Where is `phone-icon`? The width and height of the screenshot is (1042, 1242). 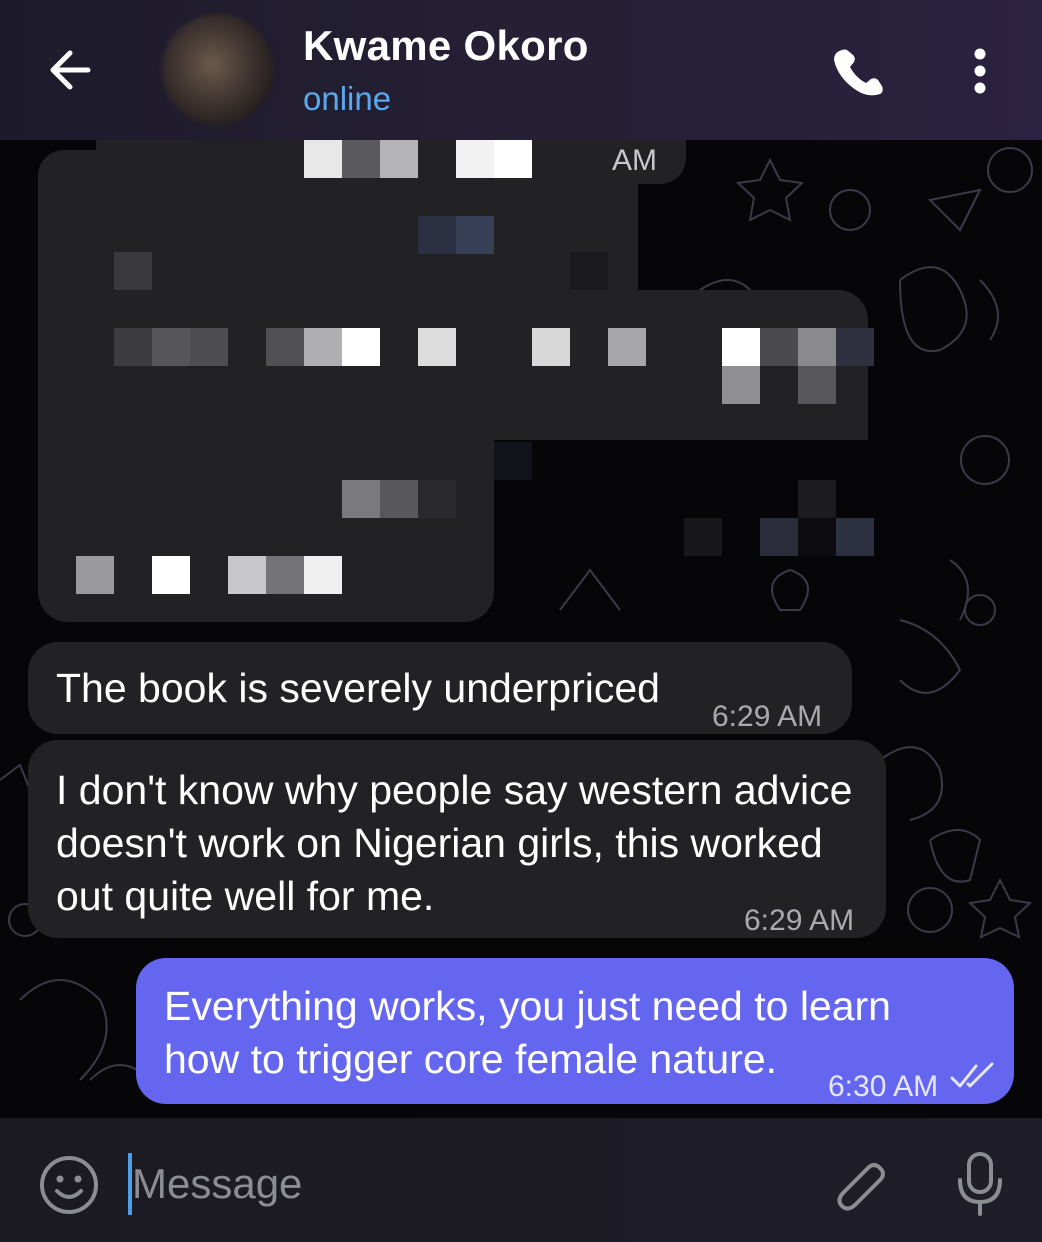 phone-icon is located at coordinates (858, 72).